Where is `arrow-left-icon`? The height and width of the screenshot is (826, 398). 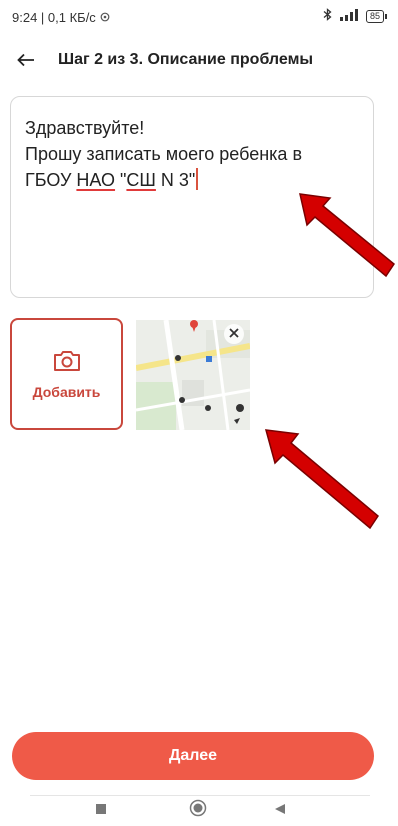 arrow-left-icon is located at coordinates (26, 60).